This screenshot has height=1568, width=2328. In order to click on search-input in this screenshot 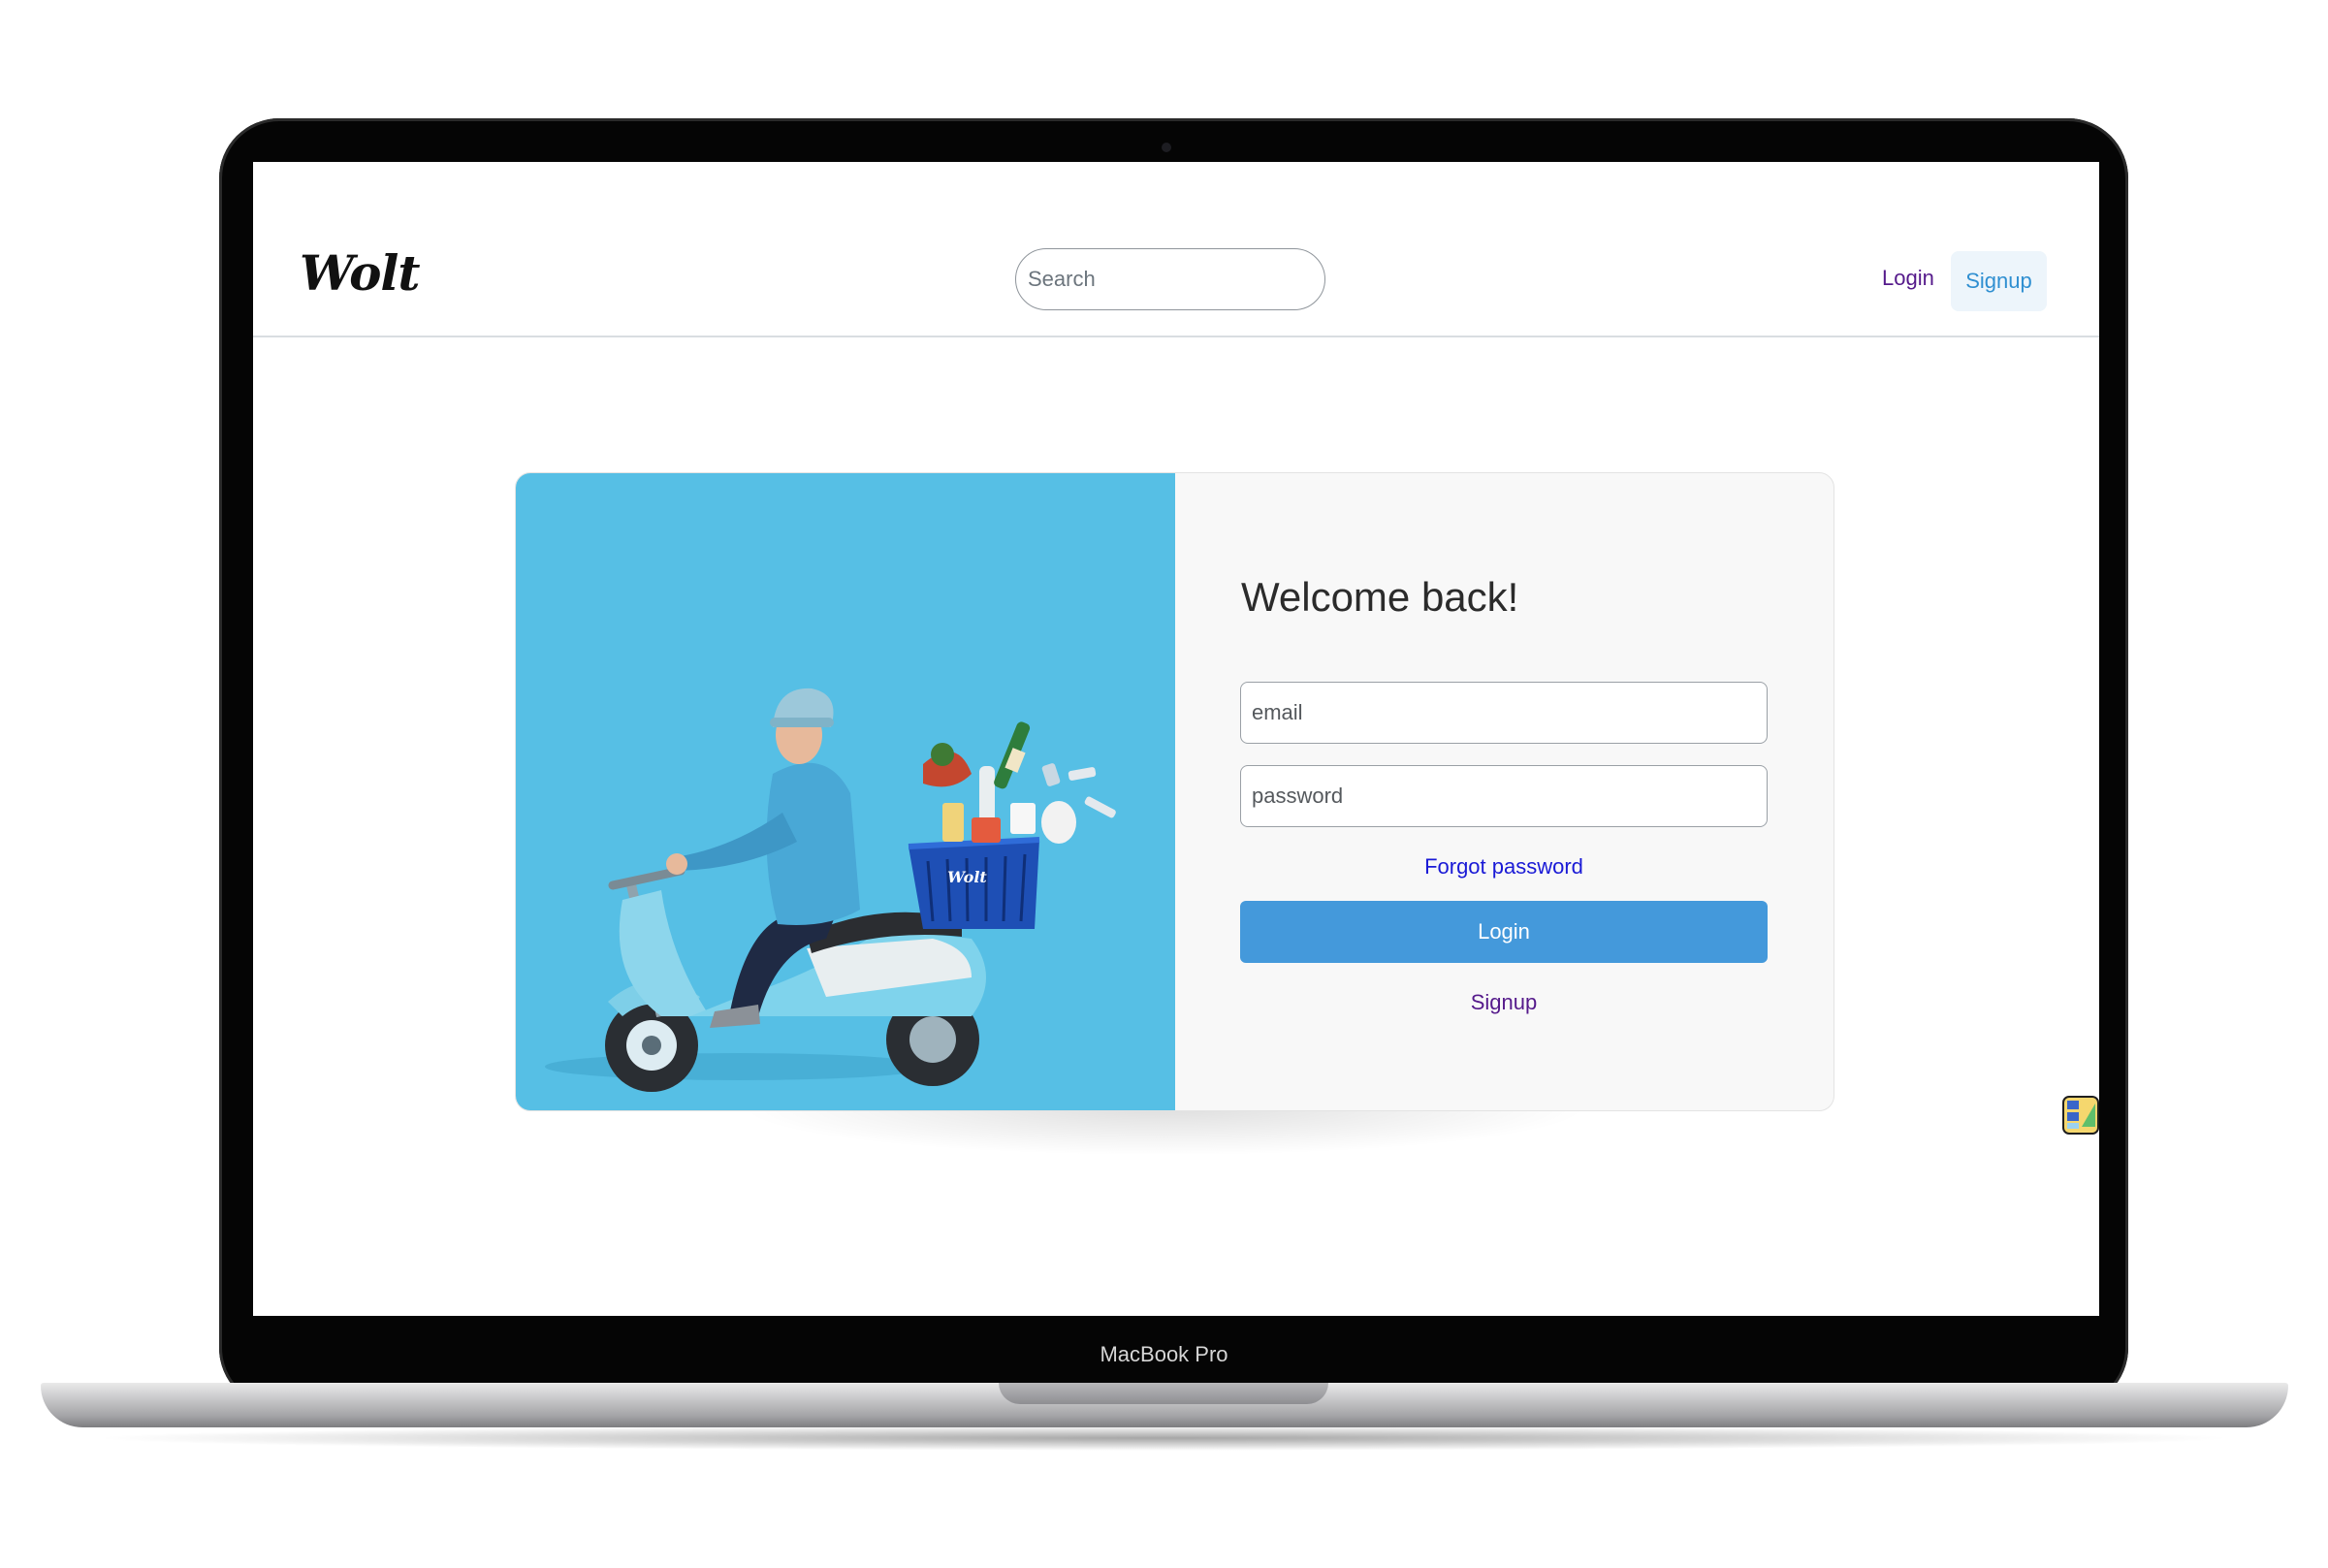, I will do `click(1170, 279)`.